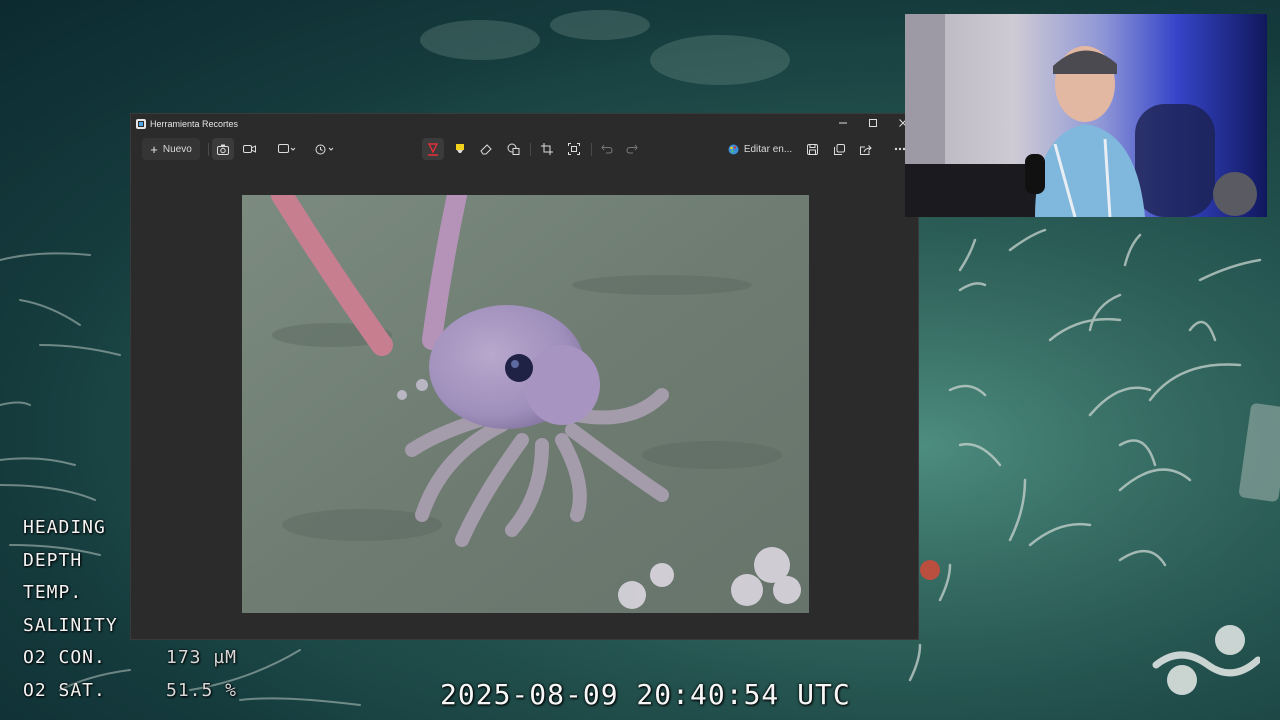 The width and height of the screenshot is (1280, 720). What do you see at coordinates (194, 124) in the screenshot?
I see `window-title: Herramienta Recortes` at bounding box center [194, 124].